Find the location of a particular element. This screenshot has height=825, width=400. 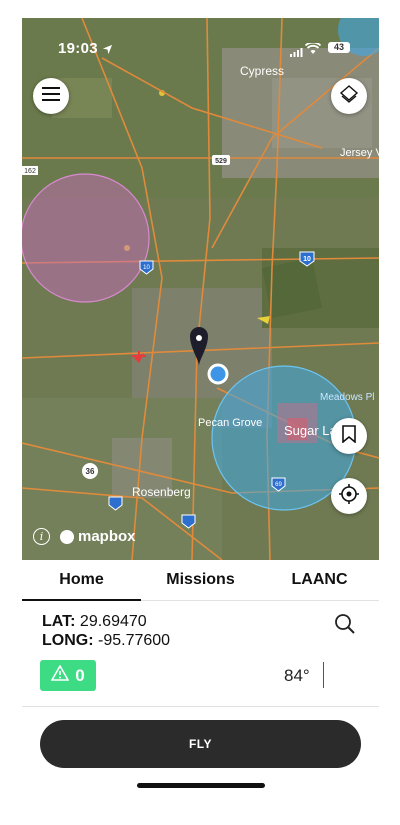

search-icon is located at coordinates (345, 626).